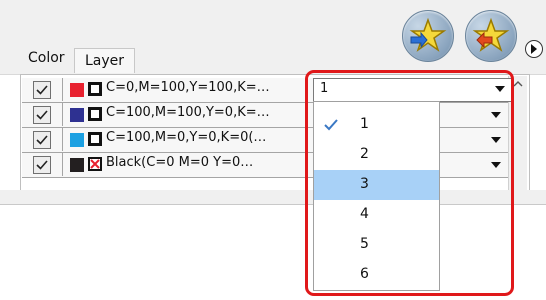 This screenshot has height=300, width=546. I want to click on tab-layer: Layer, so click(105, 60).